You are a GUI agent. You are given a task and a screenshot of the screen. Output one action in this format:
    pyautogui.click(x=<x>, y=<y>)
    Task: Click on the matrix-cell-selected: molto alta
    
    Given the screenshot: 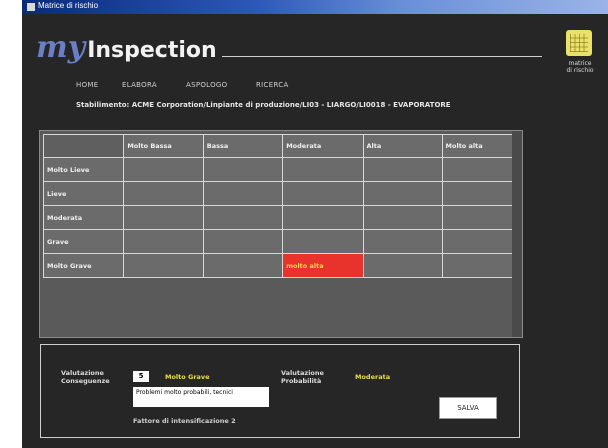 What is the action you would take?
    pyautogui.click(x=323, y=265)
    